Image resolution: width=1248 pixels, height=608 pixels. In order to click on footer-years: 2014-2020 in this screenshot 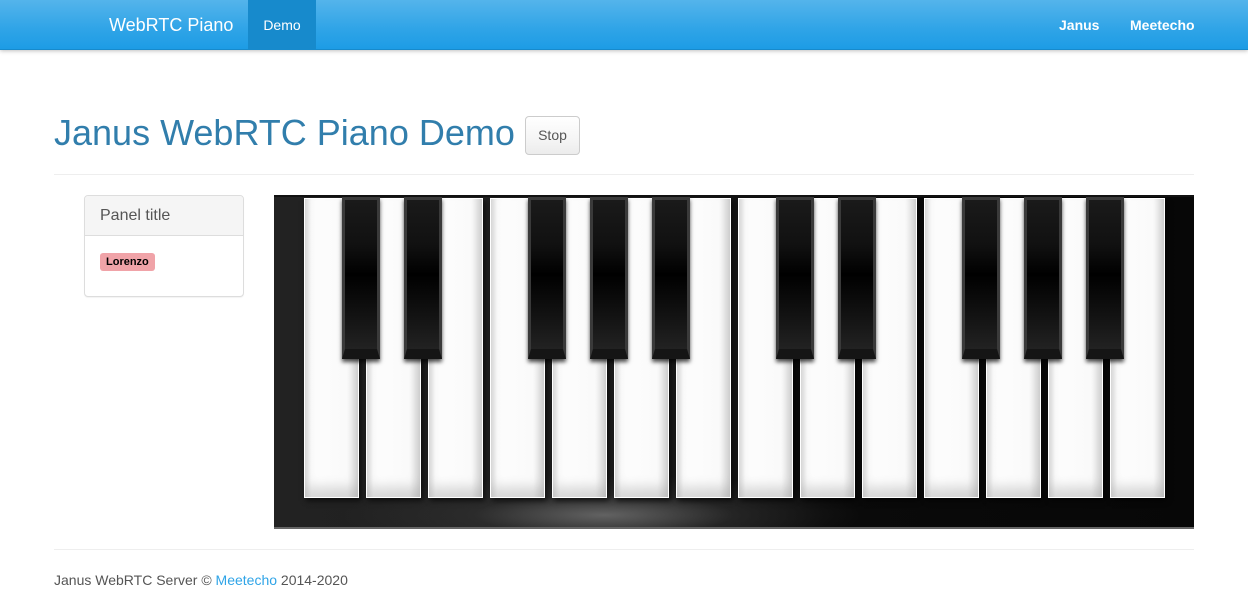, I will do `click(314, 580)`.